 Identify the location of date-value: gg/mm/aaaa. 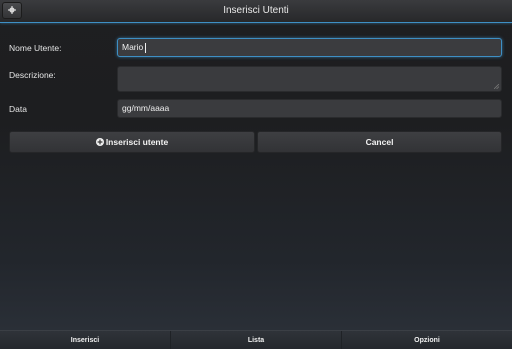
(146, 108).